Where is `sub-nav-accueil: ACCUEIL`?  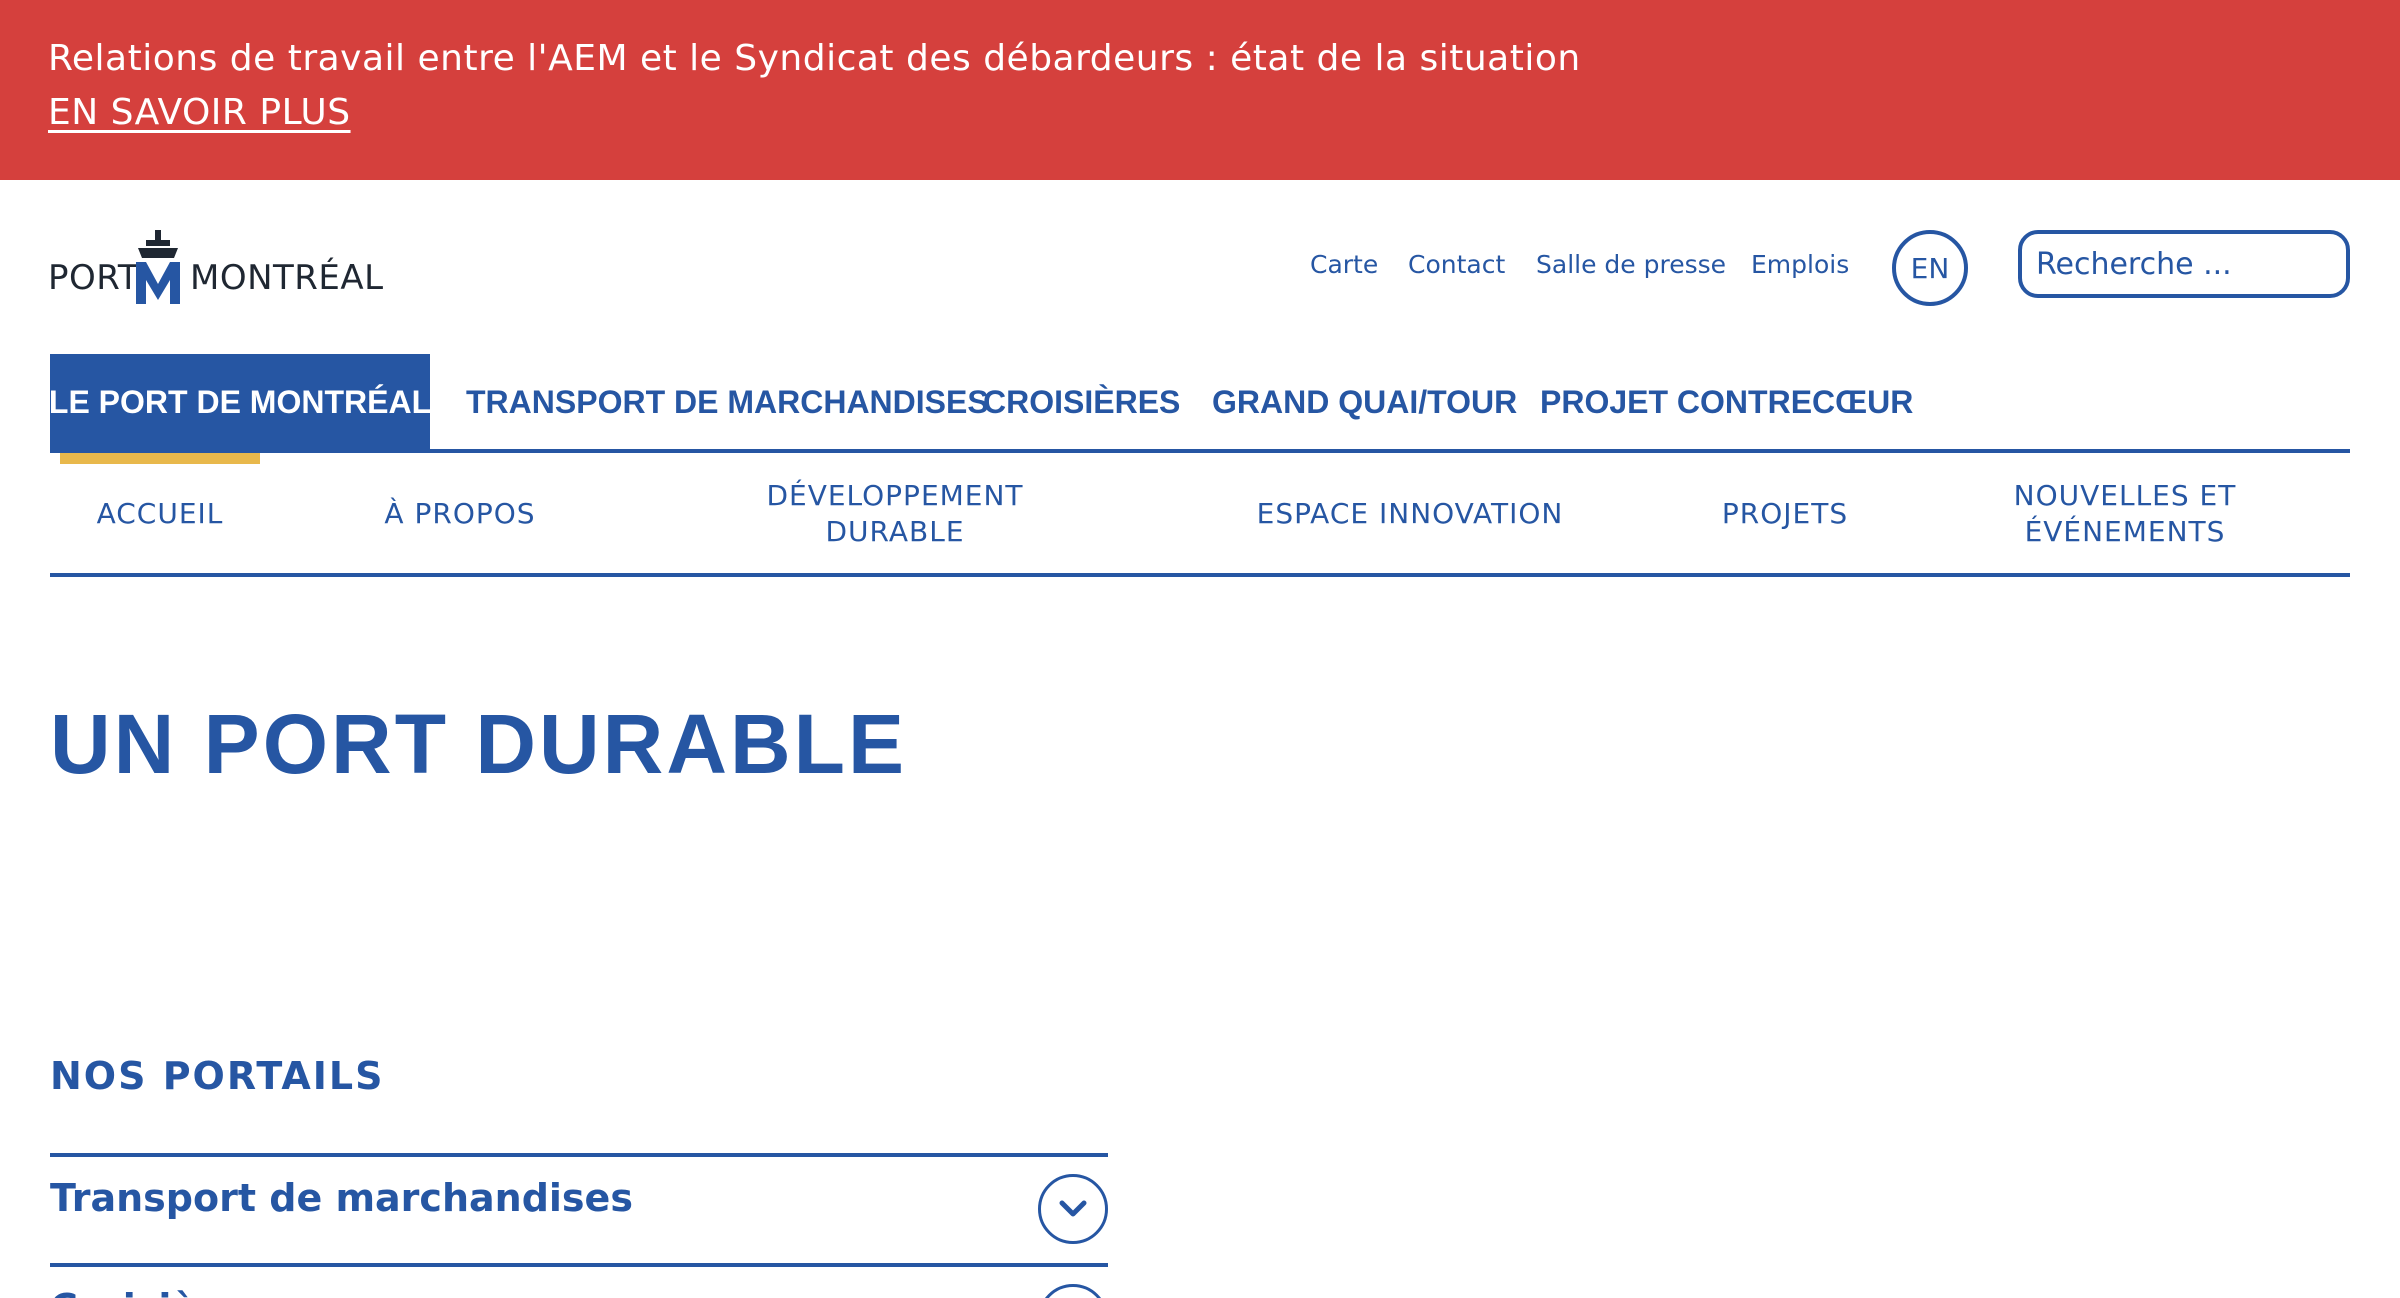 sub-nav-accueil: ACCUEIL is located at coordinates (160, 514).